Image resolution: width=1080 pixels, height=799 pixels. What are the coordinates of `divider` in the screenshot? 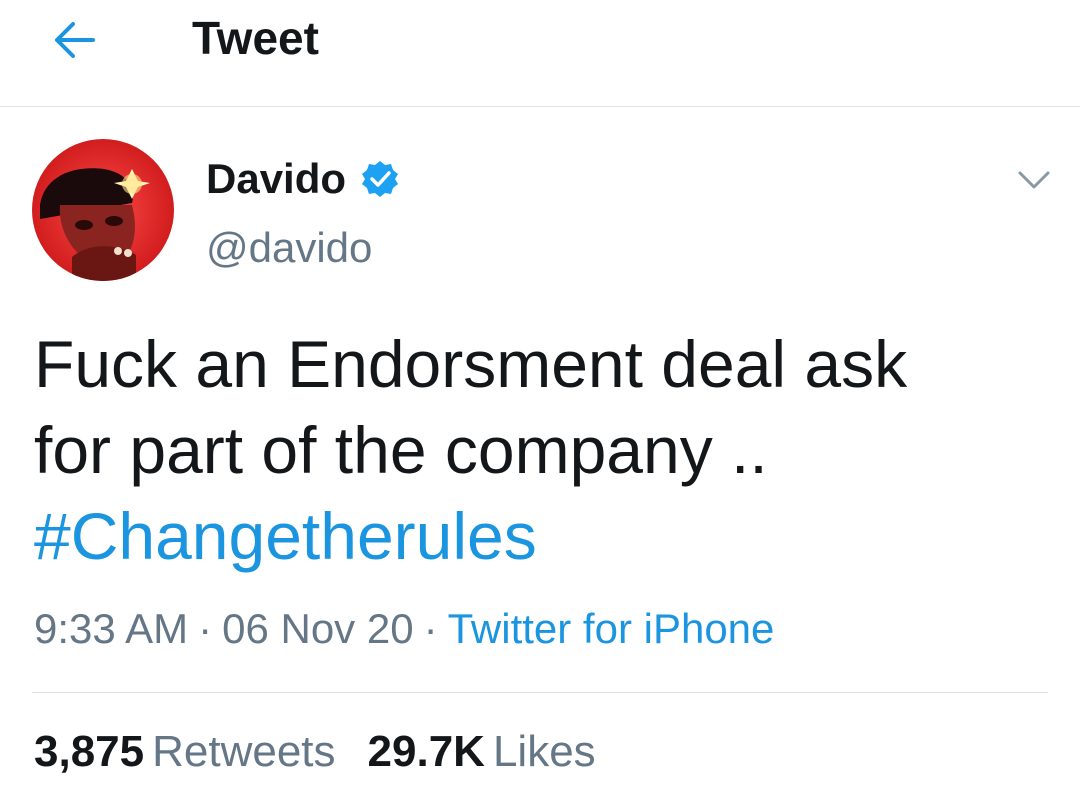 It's located at (540, 692).